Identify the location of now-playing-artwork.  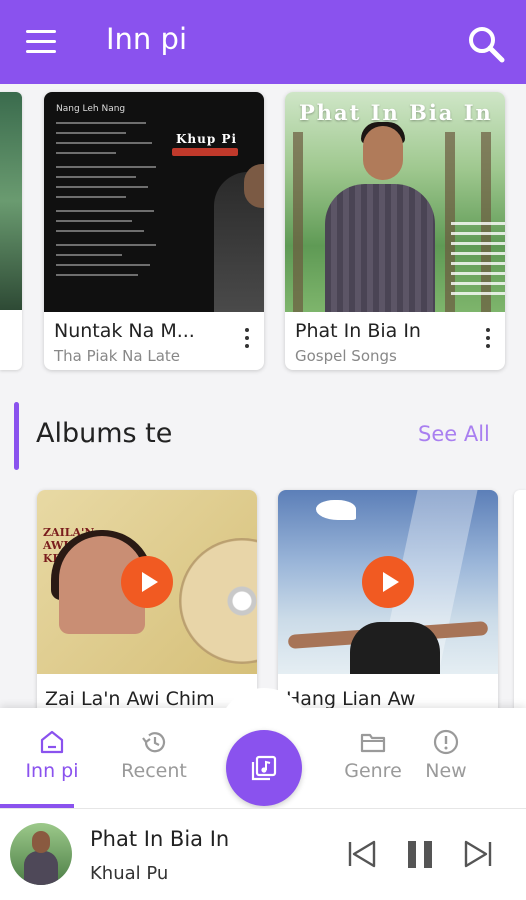
(41, 854).